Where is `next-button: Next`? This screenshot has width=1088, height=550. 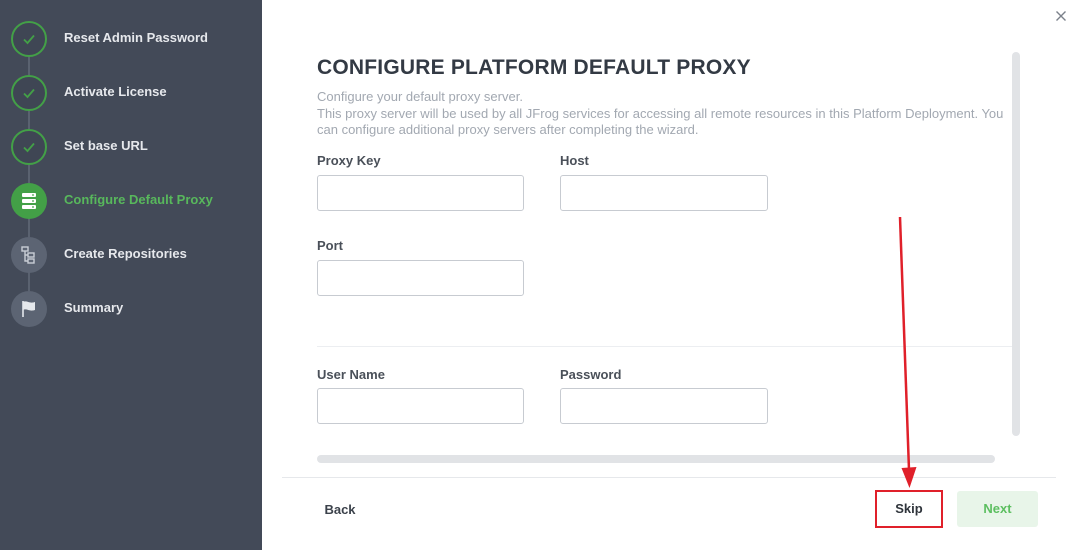
next-button: Next is located at coordinates (997, 509).